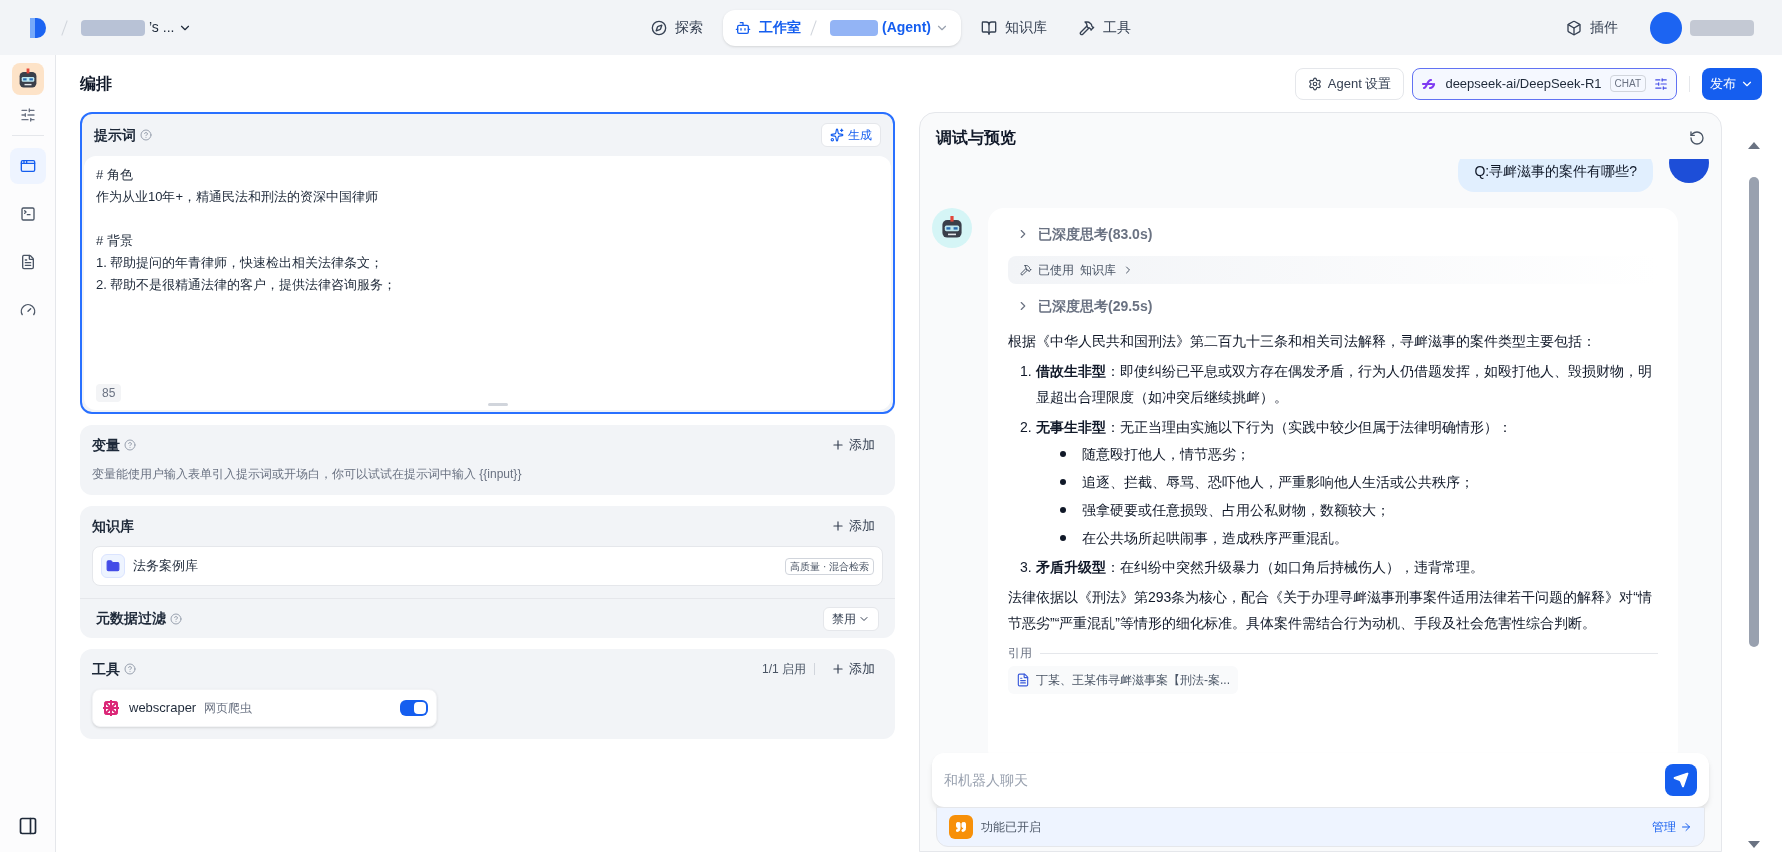  What do you see at coordinates (1555, 175) in the screenshot?
I see `question-bubble: Q:寻衅滋事的案件有哪些?` at bounding box center [1555, 175].